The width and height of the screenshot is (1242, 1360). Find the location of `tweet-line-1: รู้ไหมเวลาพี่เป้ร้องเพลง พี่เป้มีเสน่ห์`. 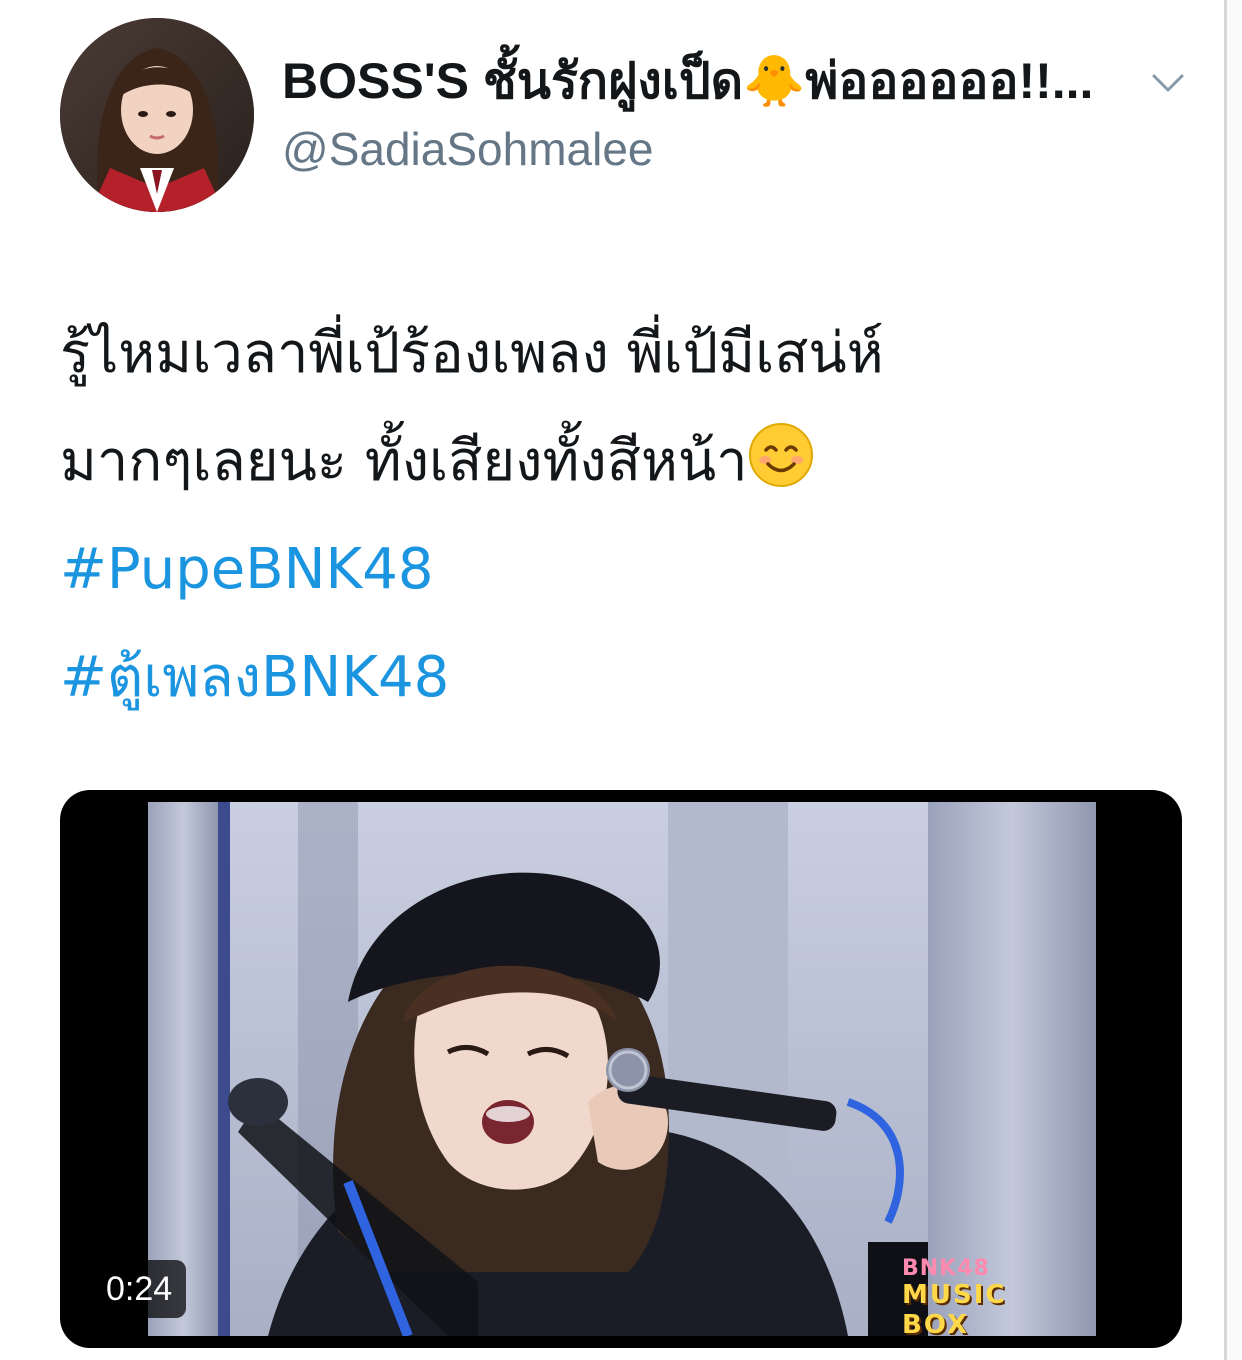

tweet-line-1: รู้ไหมเวลาพี่เป้ร้องเพลง พี่เป้มีเสน่ห์ is located at coordinates (472, 353).